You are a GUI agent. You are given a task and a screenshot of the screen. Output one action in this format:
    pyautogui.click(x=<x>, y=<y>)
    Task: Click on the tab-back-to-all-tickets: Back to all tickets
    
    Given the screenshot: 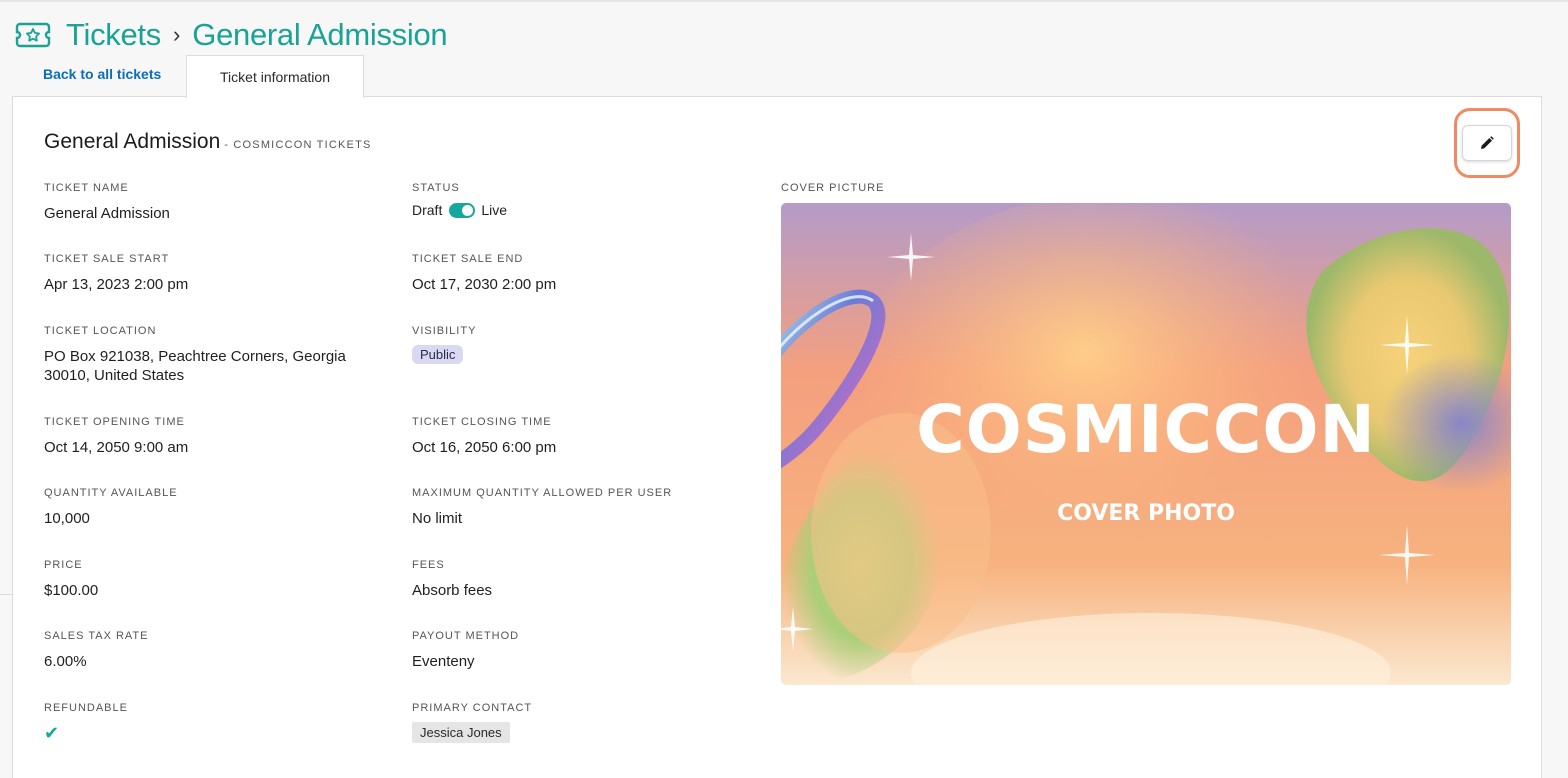 What is the action you would take?
    pyautogui.click(x=102, y=74)
    